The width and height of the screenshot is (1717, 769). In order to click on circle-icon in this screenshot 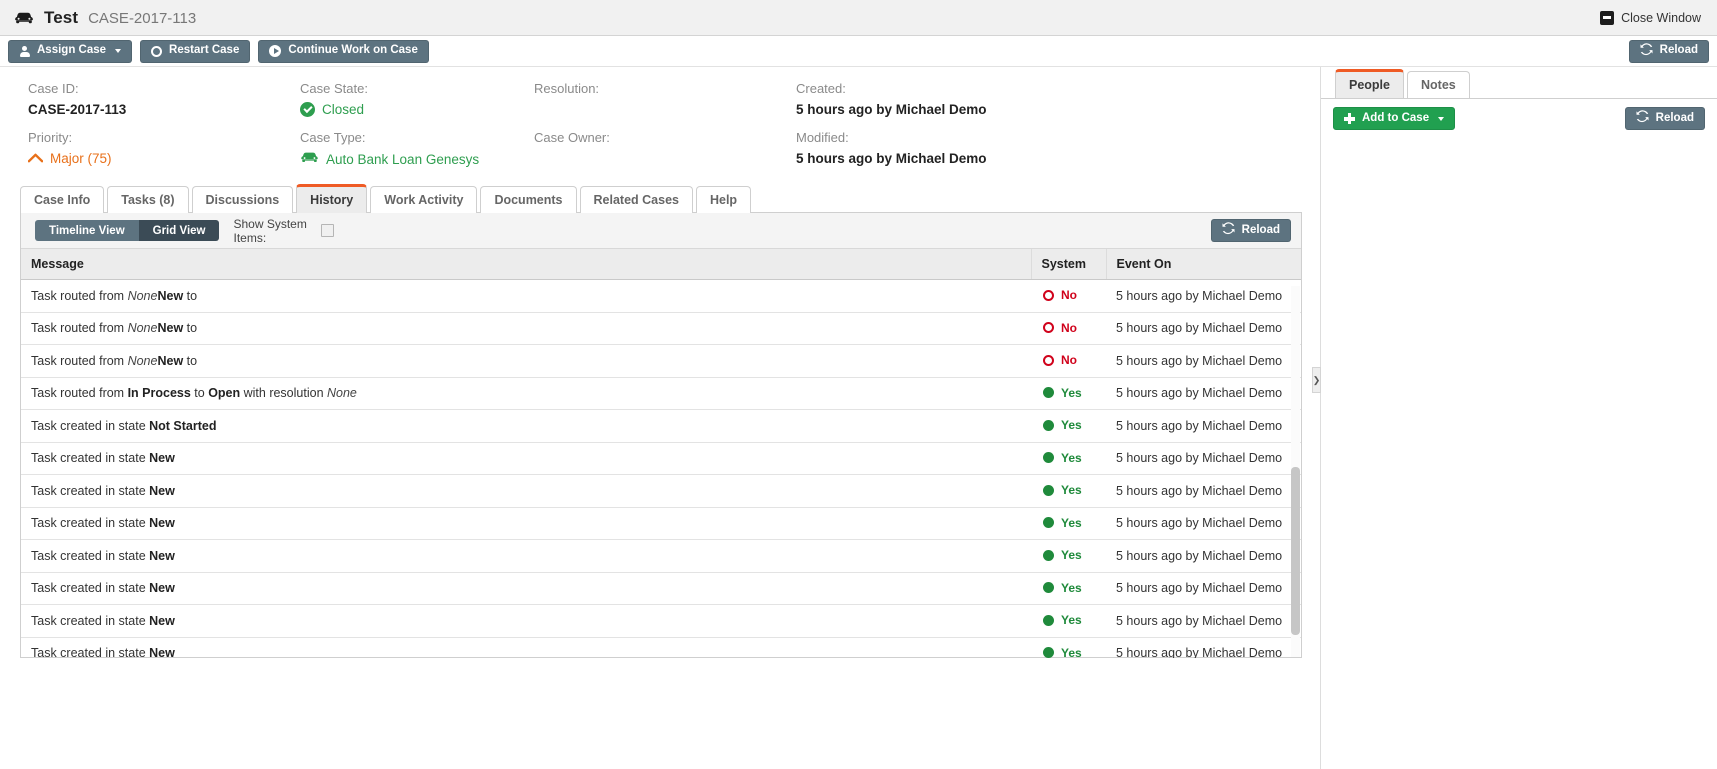, I will do `click(157, 51)`.